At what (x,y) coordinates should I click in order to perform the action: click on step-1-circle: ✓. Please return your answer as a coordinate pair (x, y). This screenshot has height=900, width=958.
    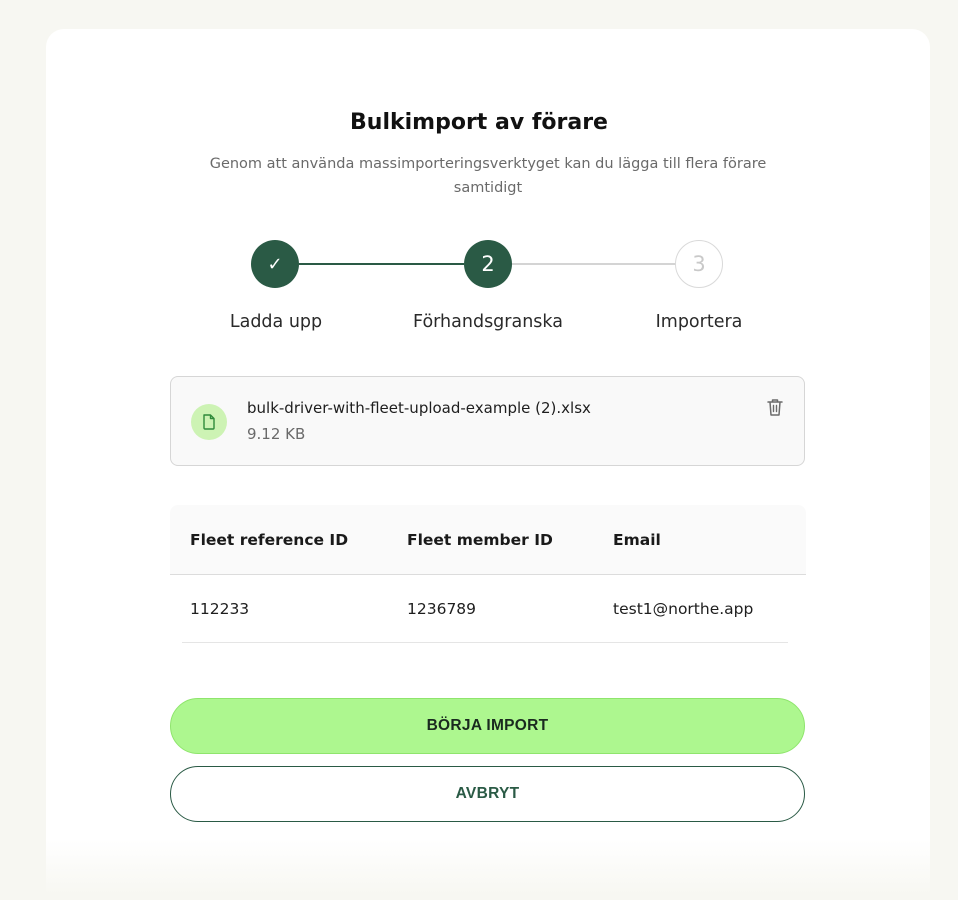
    Looking at the image, I should click on (275, 264).